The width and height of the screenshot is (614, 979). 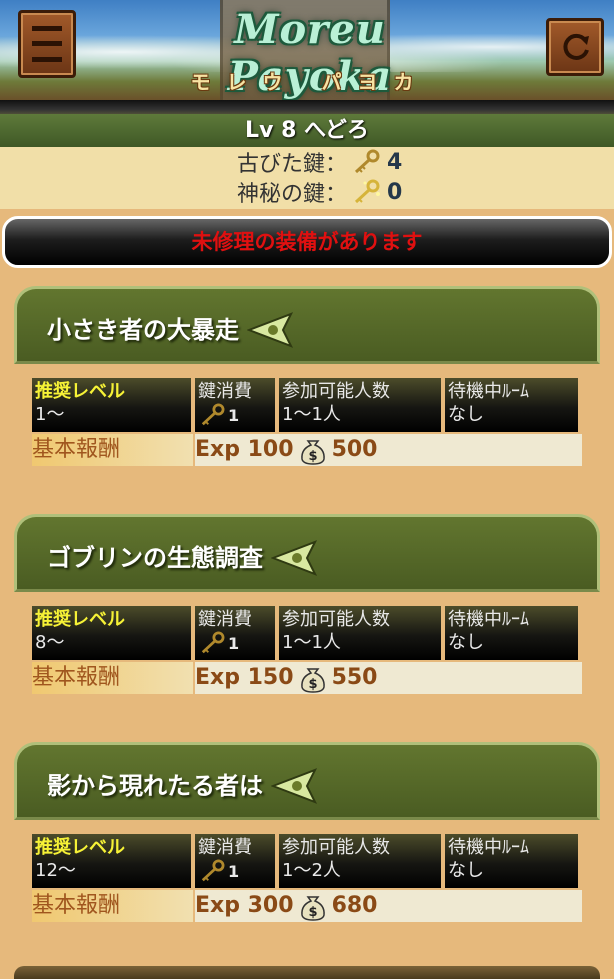 I want to click on mystic-key-row: 神秘の鍵： 0, so click(x=307, y=192).